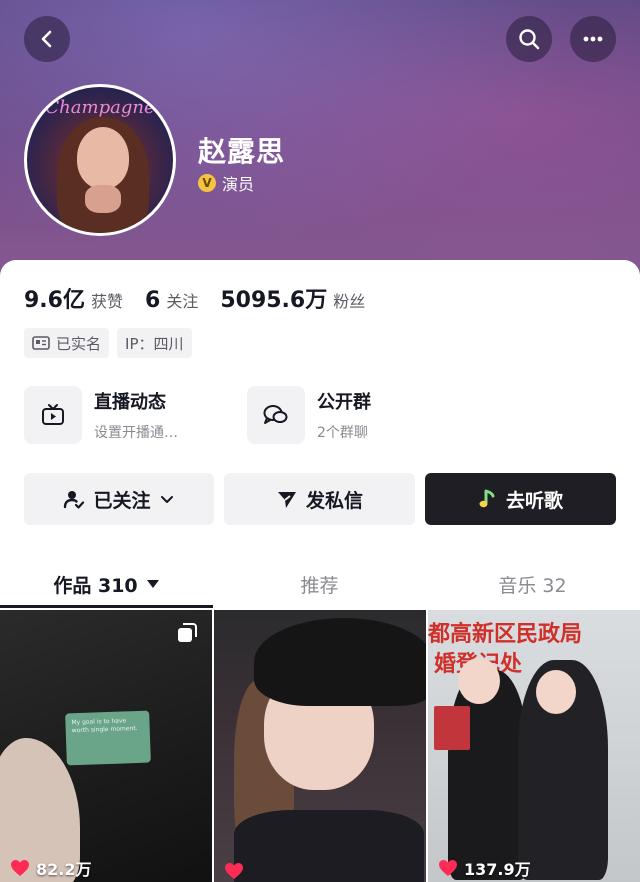 The width and height of the screenshot is (640, 882). What do you see at coordinates (452, 728) in the screenshot?
I see `certificate-shape` at bounding box center [452, 728].